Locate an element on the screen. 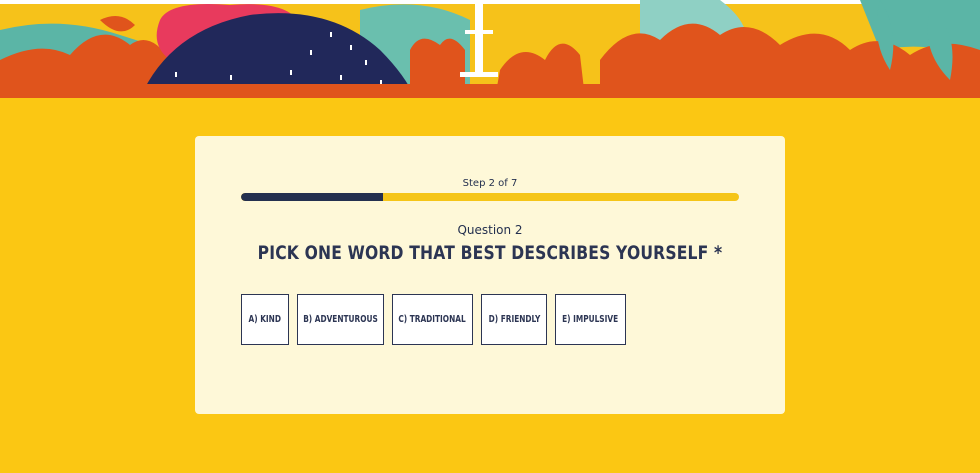 Image resolution: width=980 pixels, height=473 pixels. option-label: D) FRIENDLY is located at coordinates (514, 319).